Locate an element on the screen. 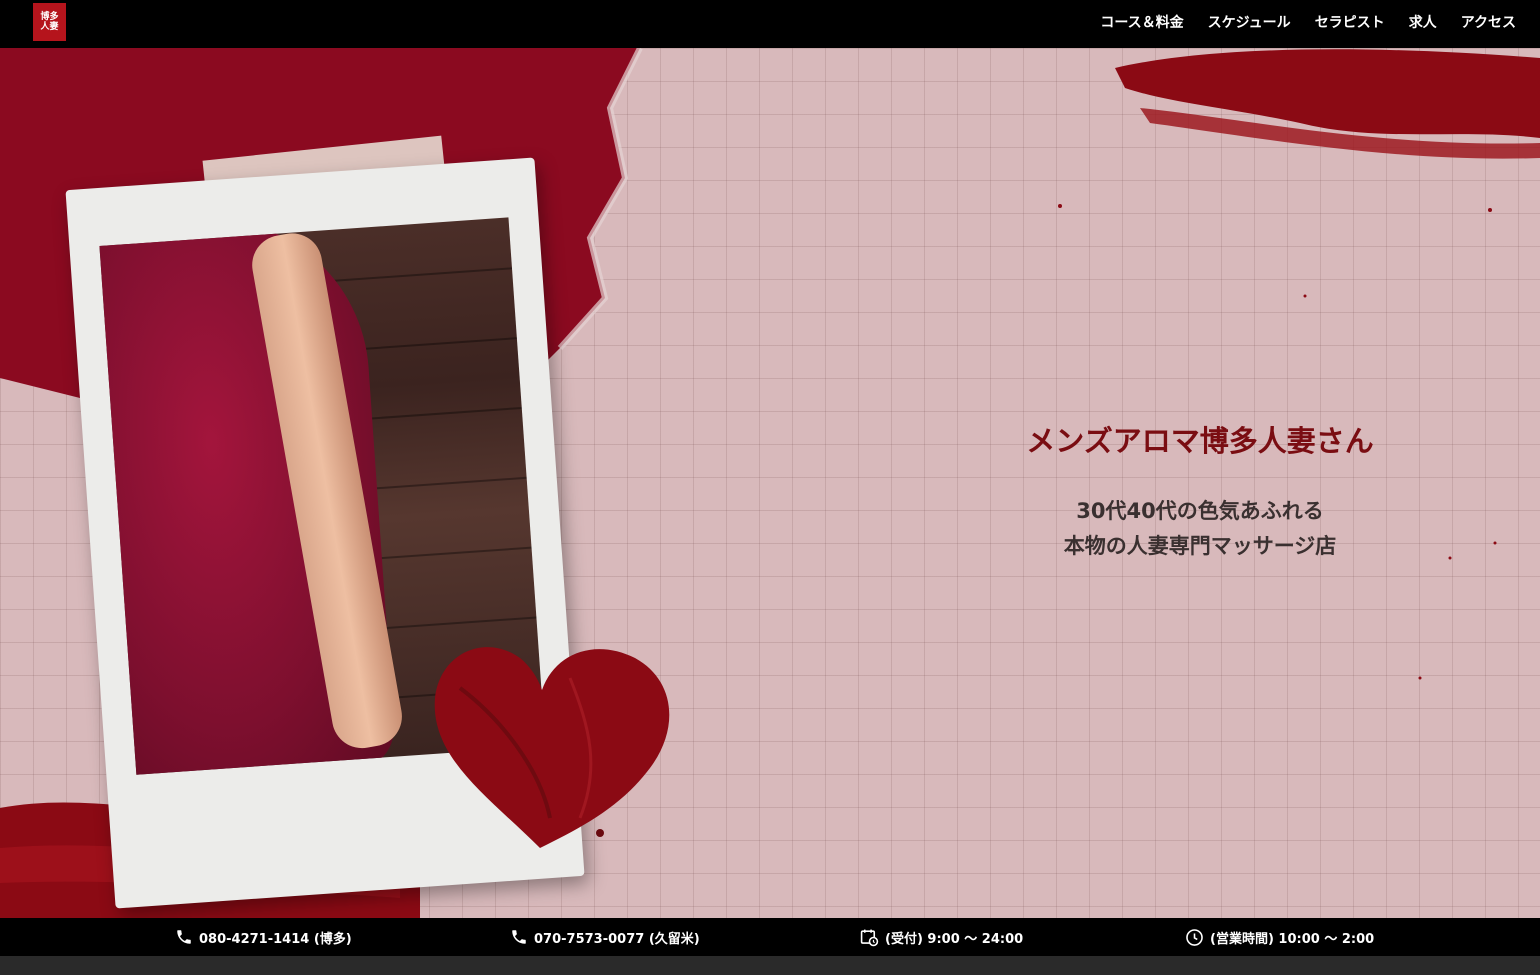  logo-line-2: 人妻 is located at coordinates (49, 27).